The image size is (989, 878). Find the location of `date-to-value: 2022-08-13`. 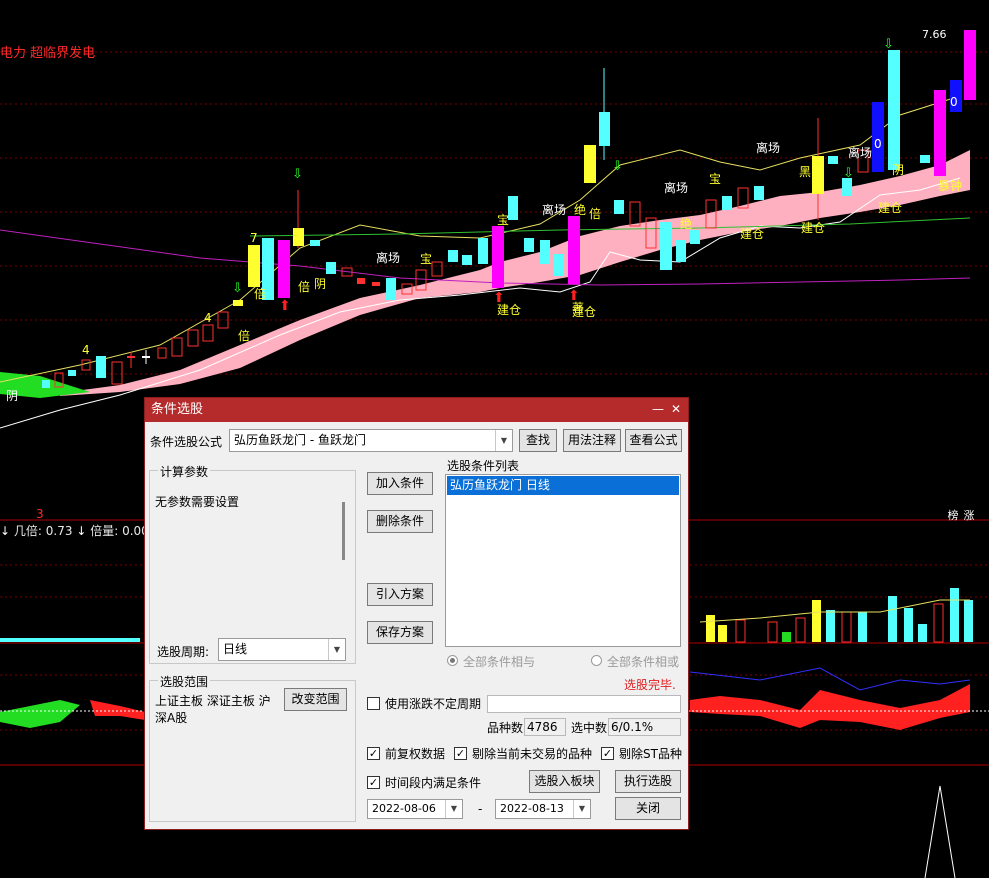

date-to-value: 2022-08-13 is located at coordinates (532, 808).